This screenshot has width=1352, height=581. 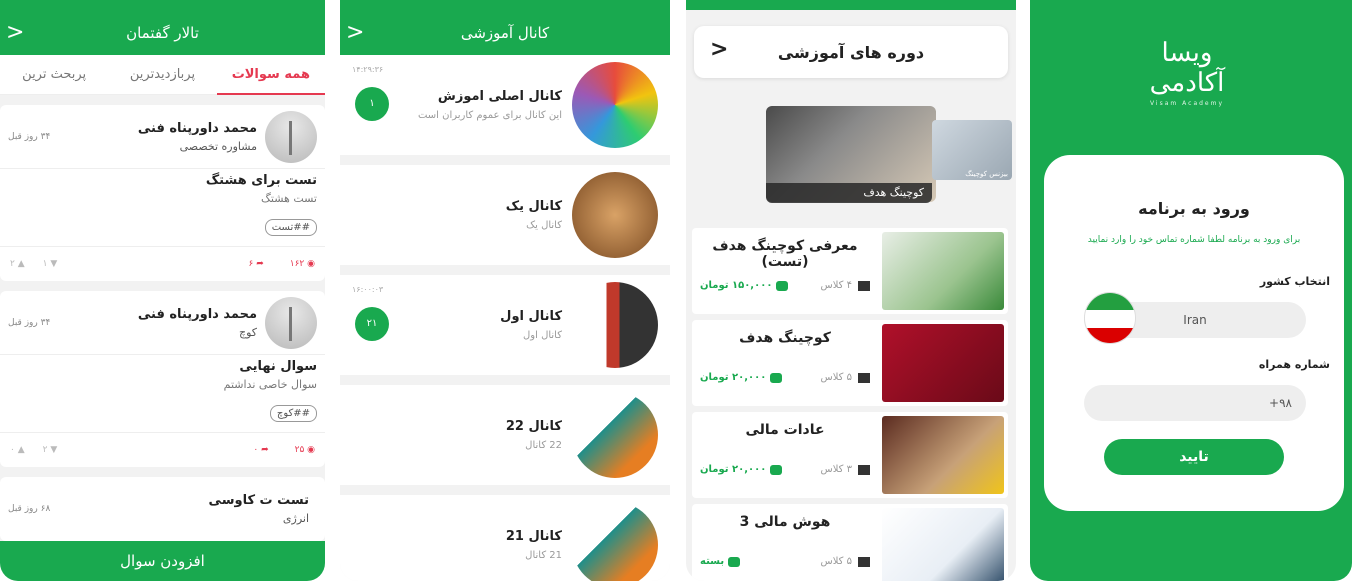 I want to click on page-title: دوره های آموزشی, so click(x=851, y=52).